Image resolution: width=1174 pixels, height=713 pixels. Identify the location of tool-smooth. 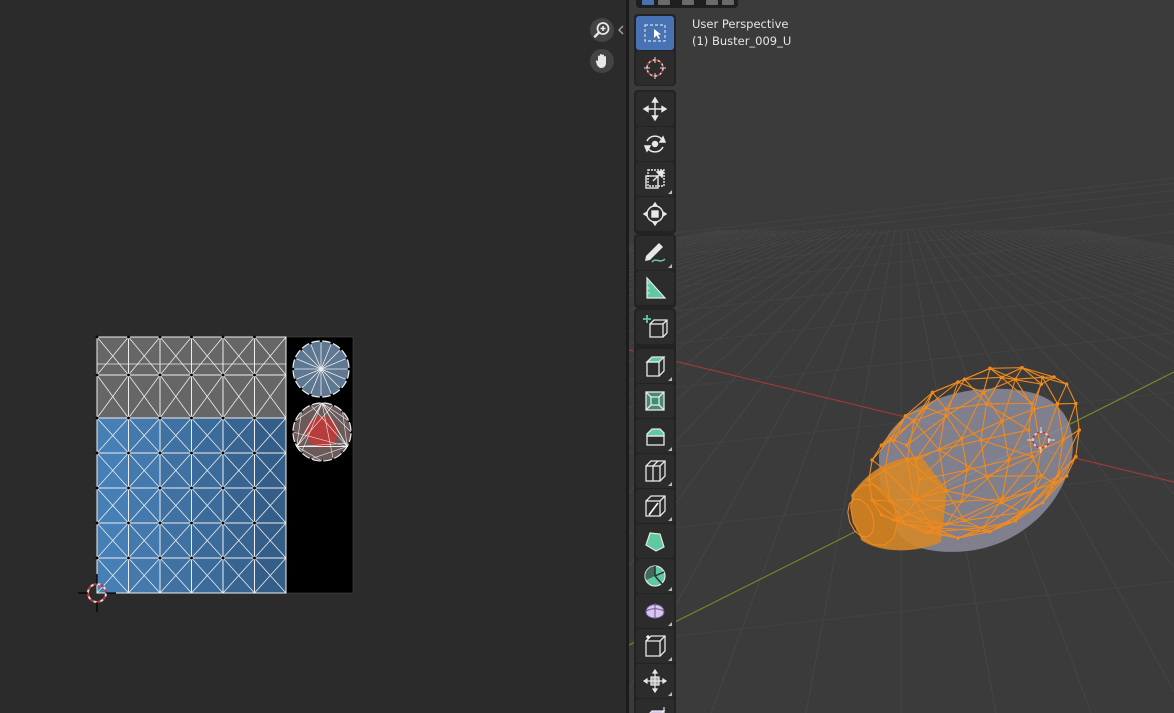
(655, 611).